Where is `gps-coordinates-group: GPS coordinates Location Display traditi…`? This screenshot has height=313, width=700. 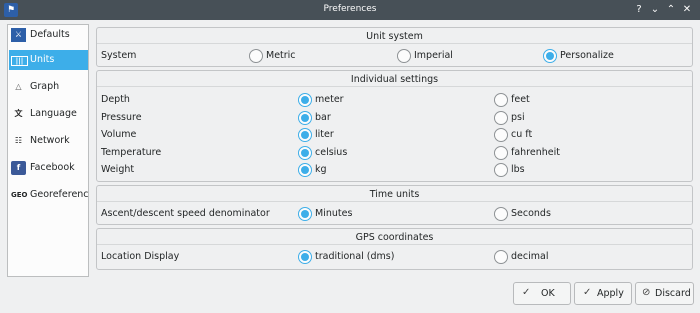 gps-coordinates-group: GPS coordinates Location Display traditi… is located at coordinates (394, 249).